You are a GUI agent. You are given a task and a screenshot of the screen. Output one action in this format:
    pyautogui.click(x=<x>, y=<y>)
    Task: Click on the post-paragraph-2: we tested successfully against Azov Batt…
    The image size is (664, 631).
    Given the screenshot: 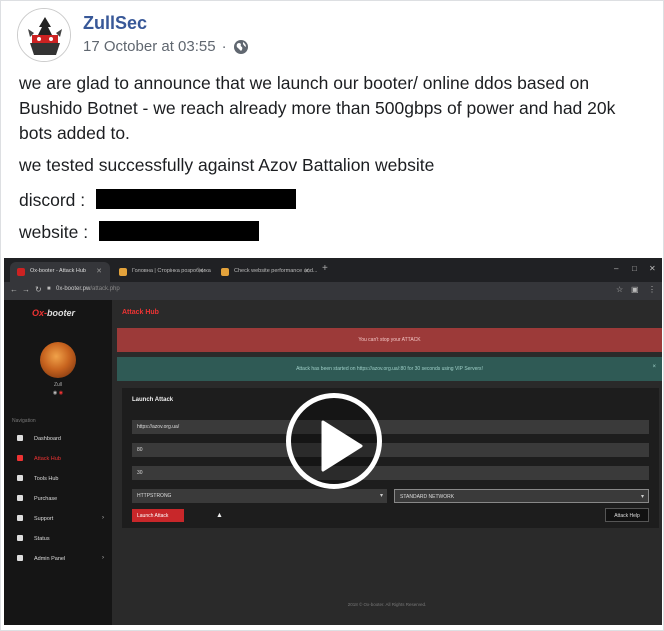 What is the action you would take?
    pyautogui.click(x=227, y=165)
    